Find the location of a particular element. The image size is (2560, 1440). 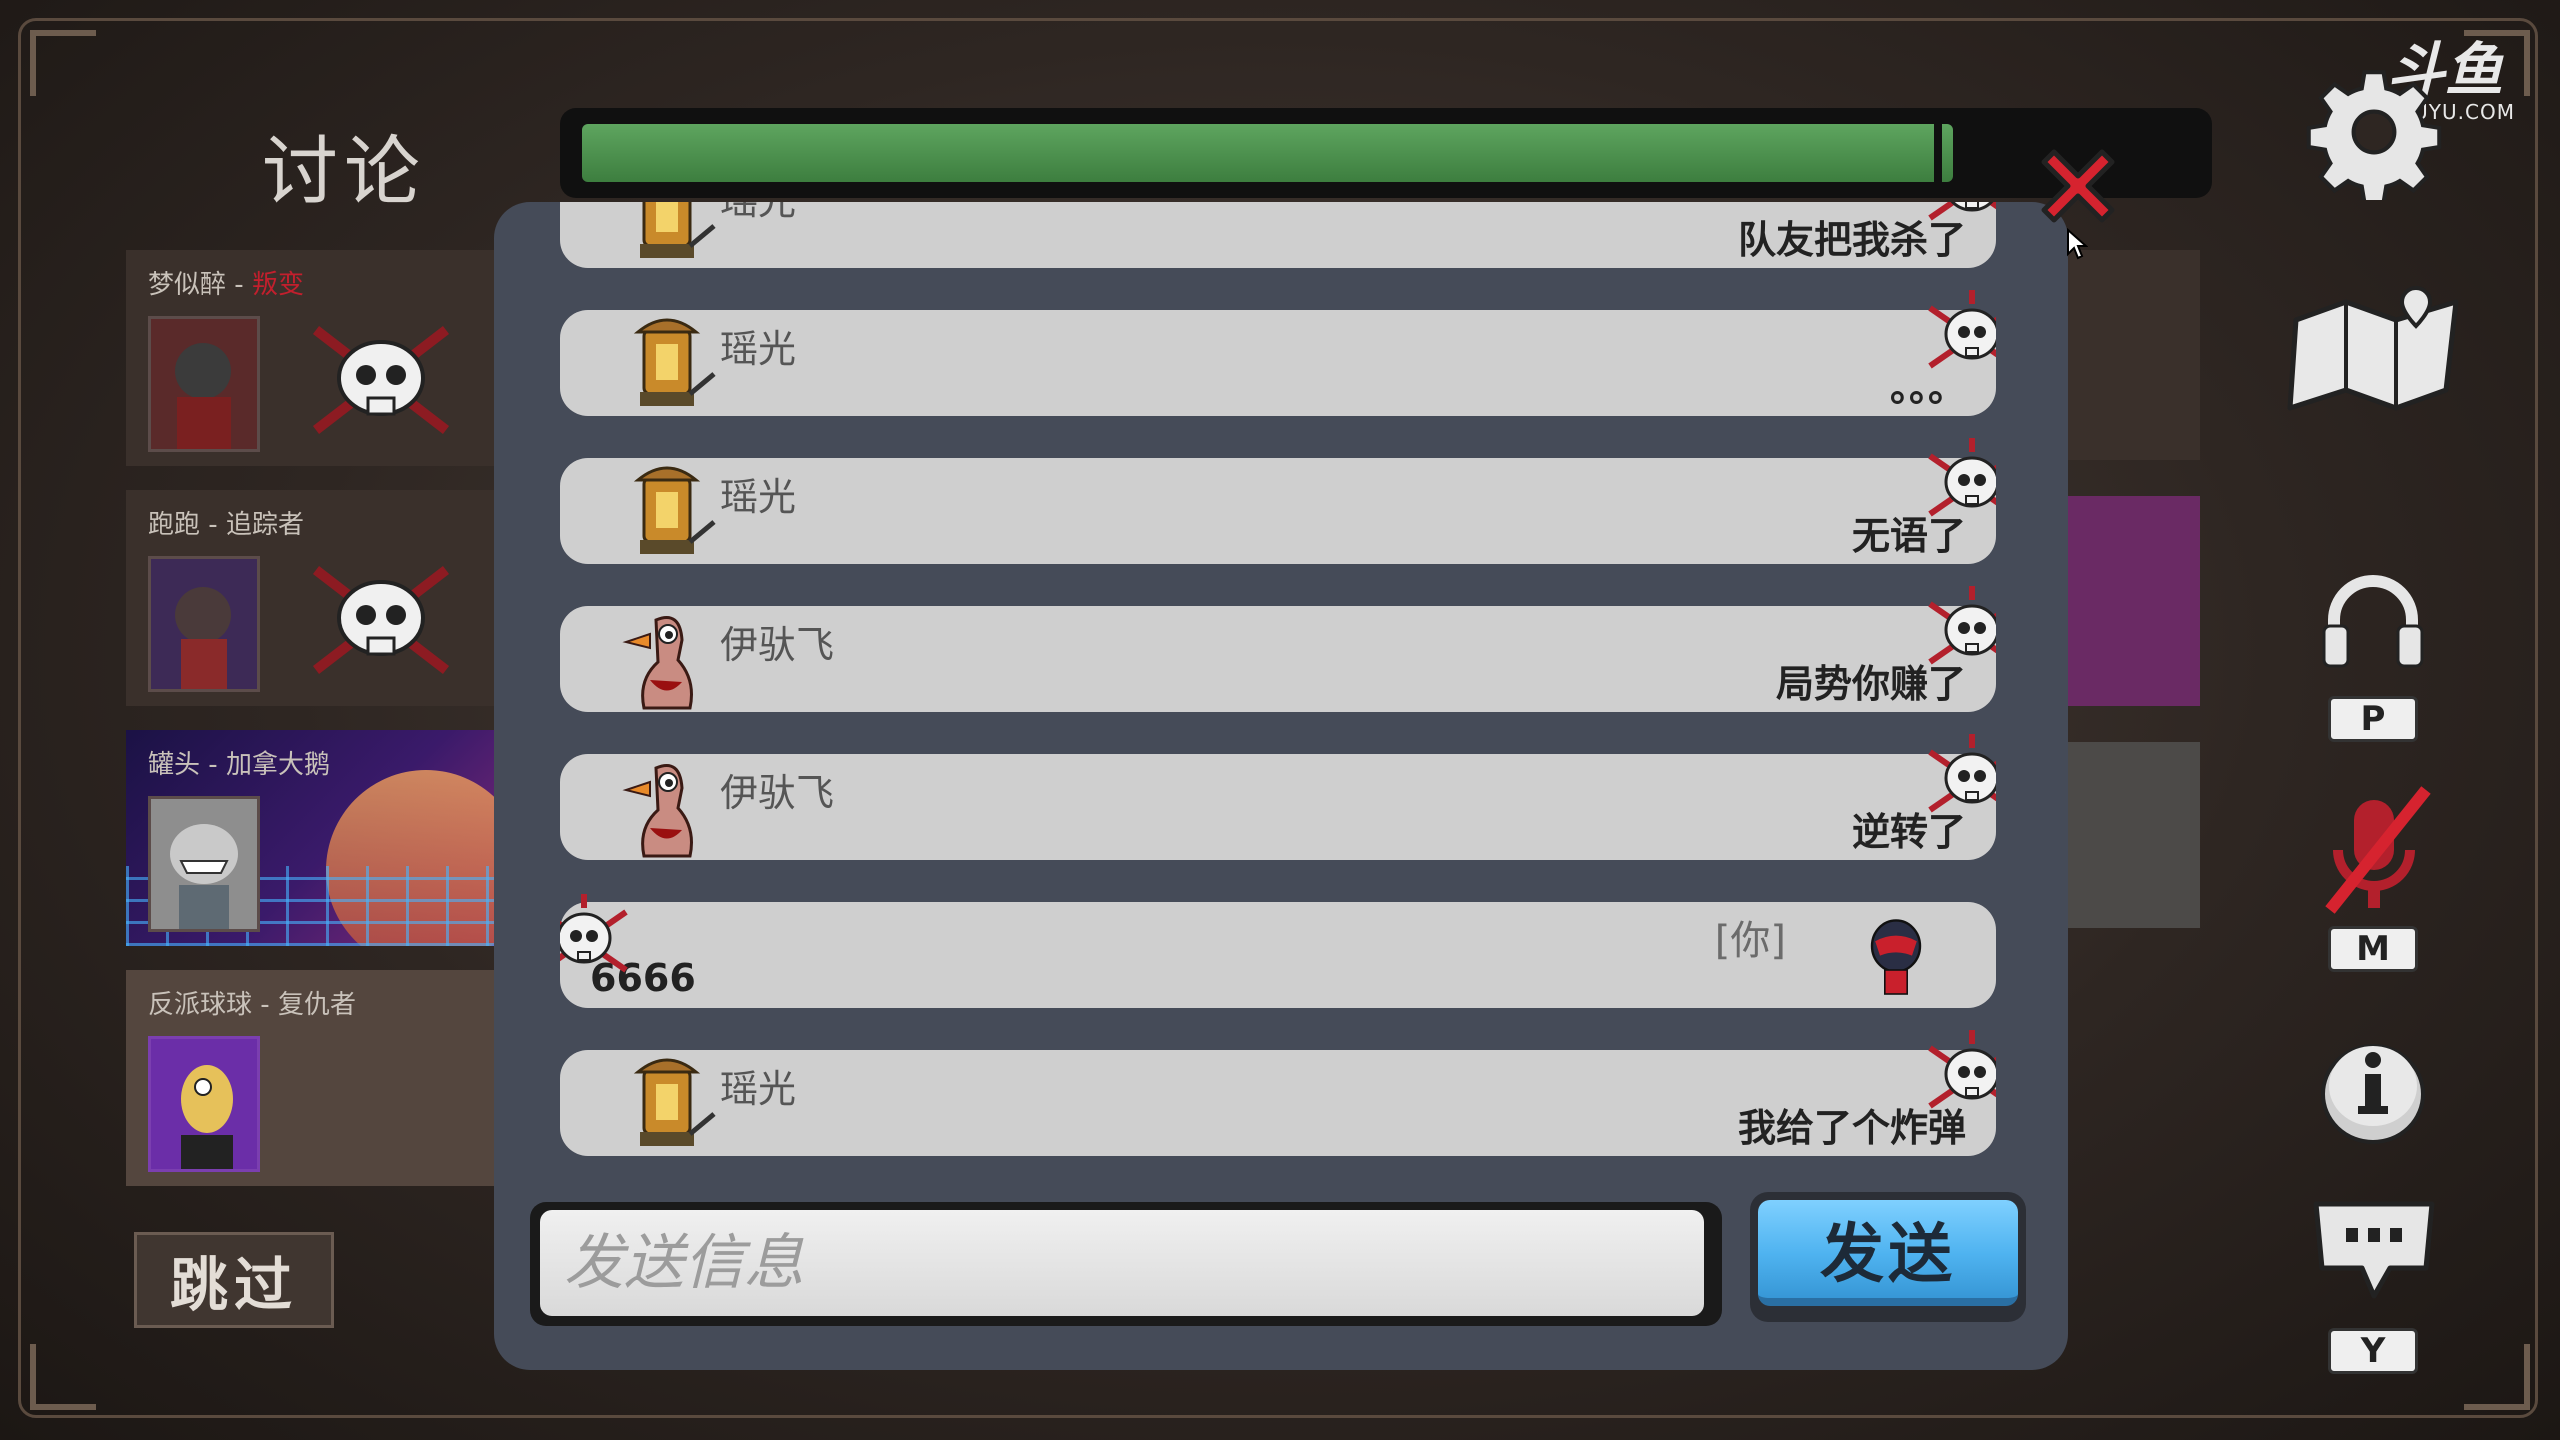

send-button: 发送 is located at coordinates (1888, 1253).